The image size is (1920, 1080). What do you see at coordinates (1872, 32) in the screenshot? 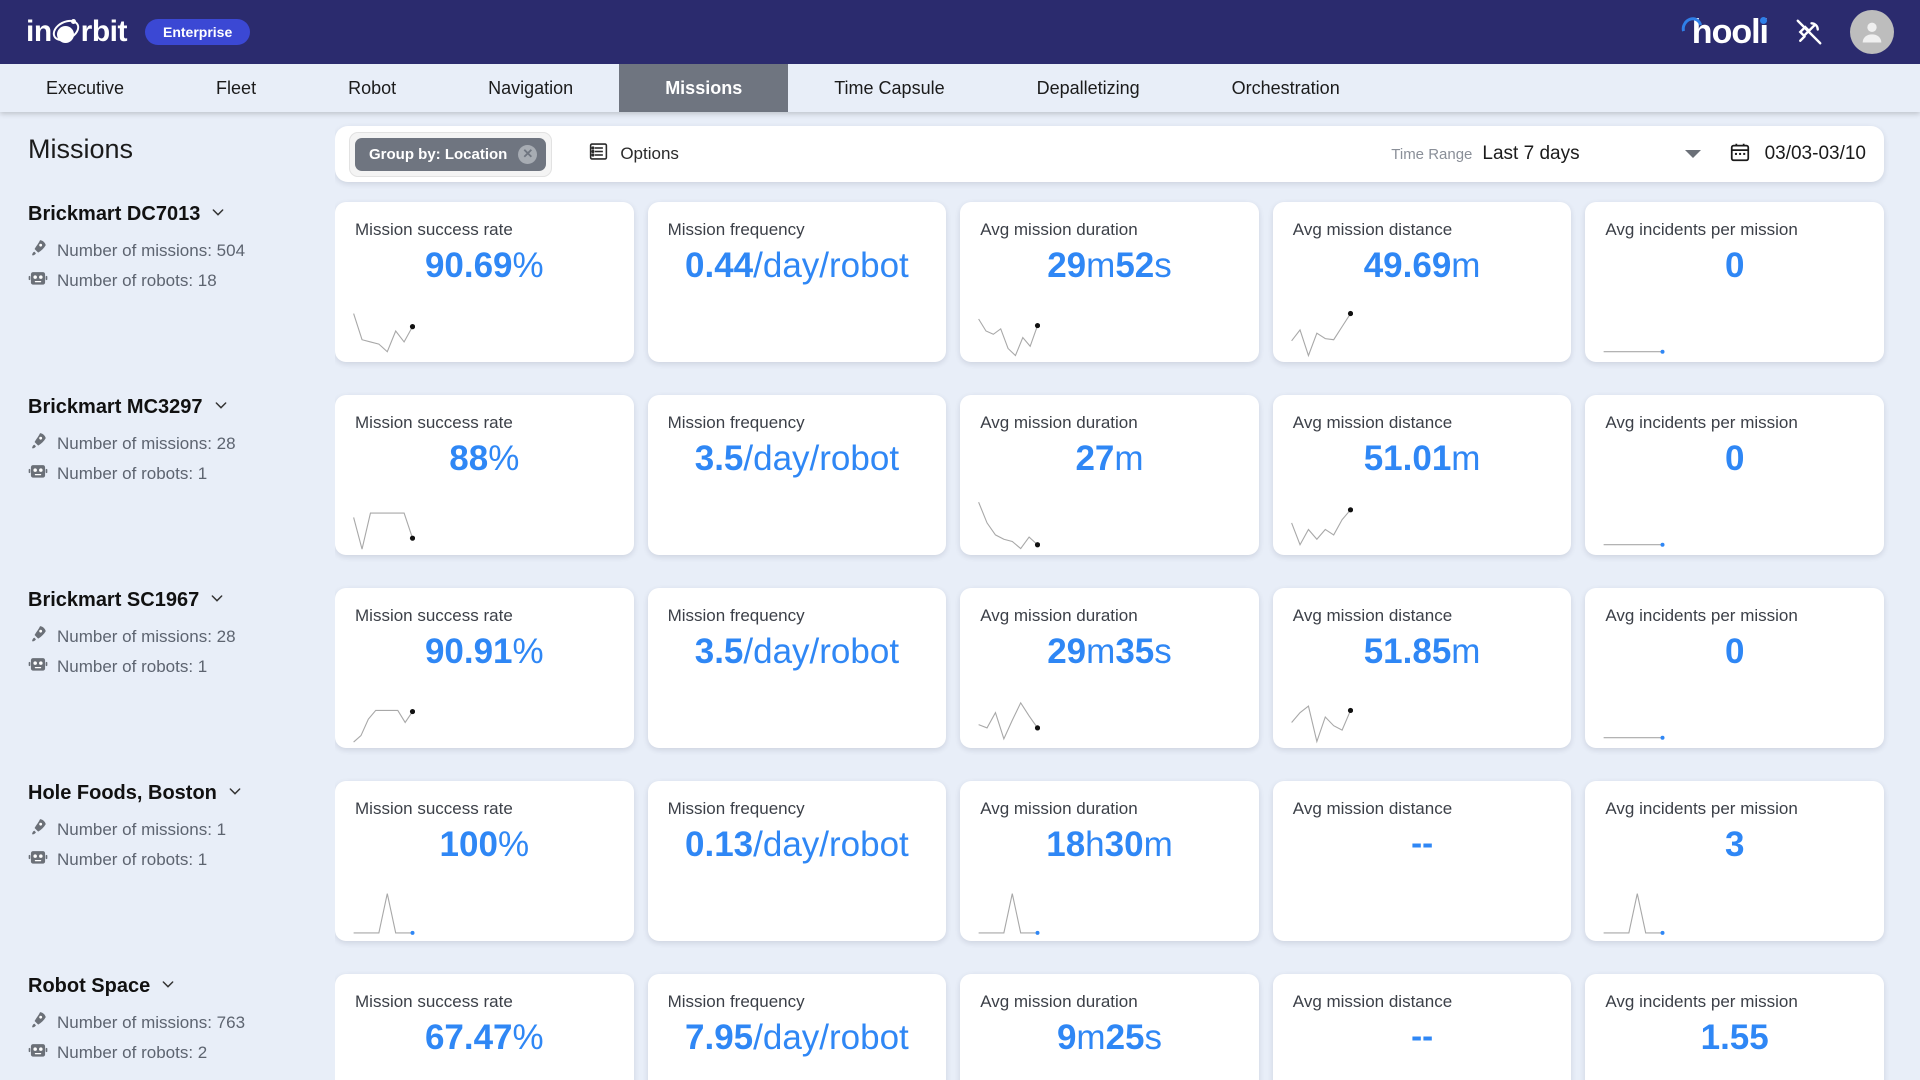
I see `user-avatar-icon` at bounding box center [1872, 32].